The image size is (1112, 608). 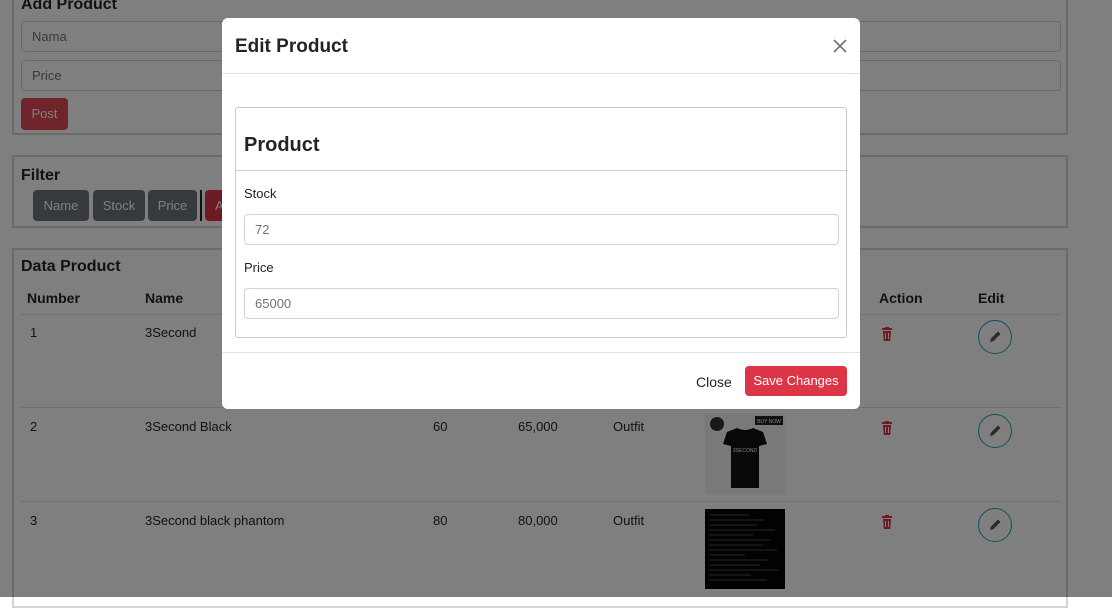 I want to click on stock-label: Stock, so click(x=260, y=193).